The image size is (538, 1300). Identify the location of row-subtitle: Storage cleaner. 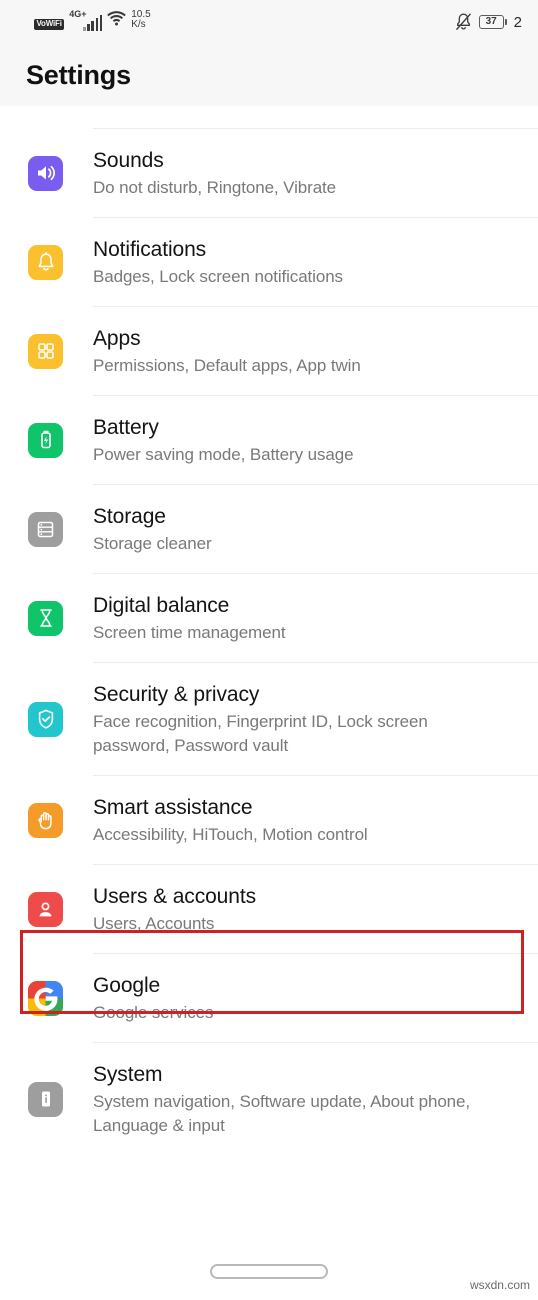
(152, 543).